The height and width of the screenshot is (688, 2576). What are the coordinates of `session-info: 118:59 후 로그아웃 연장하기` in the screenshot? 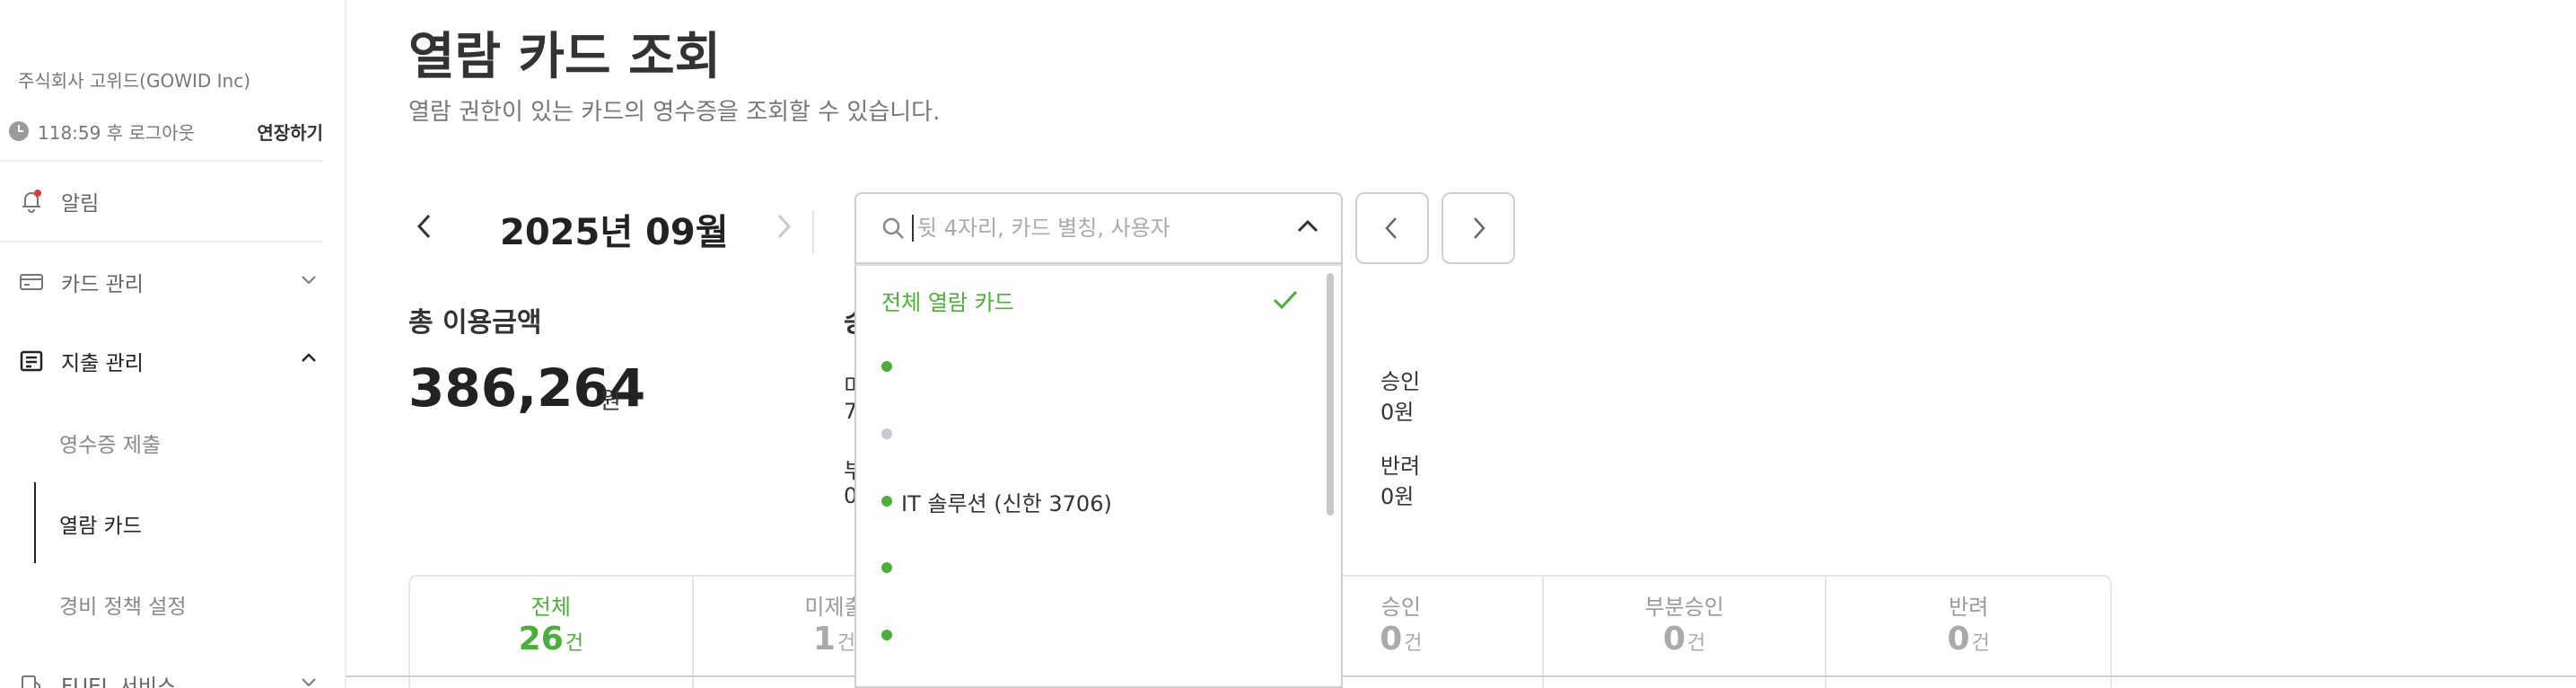 It's located at (166, 131).